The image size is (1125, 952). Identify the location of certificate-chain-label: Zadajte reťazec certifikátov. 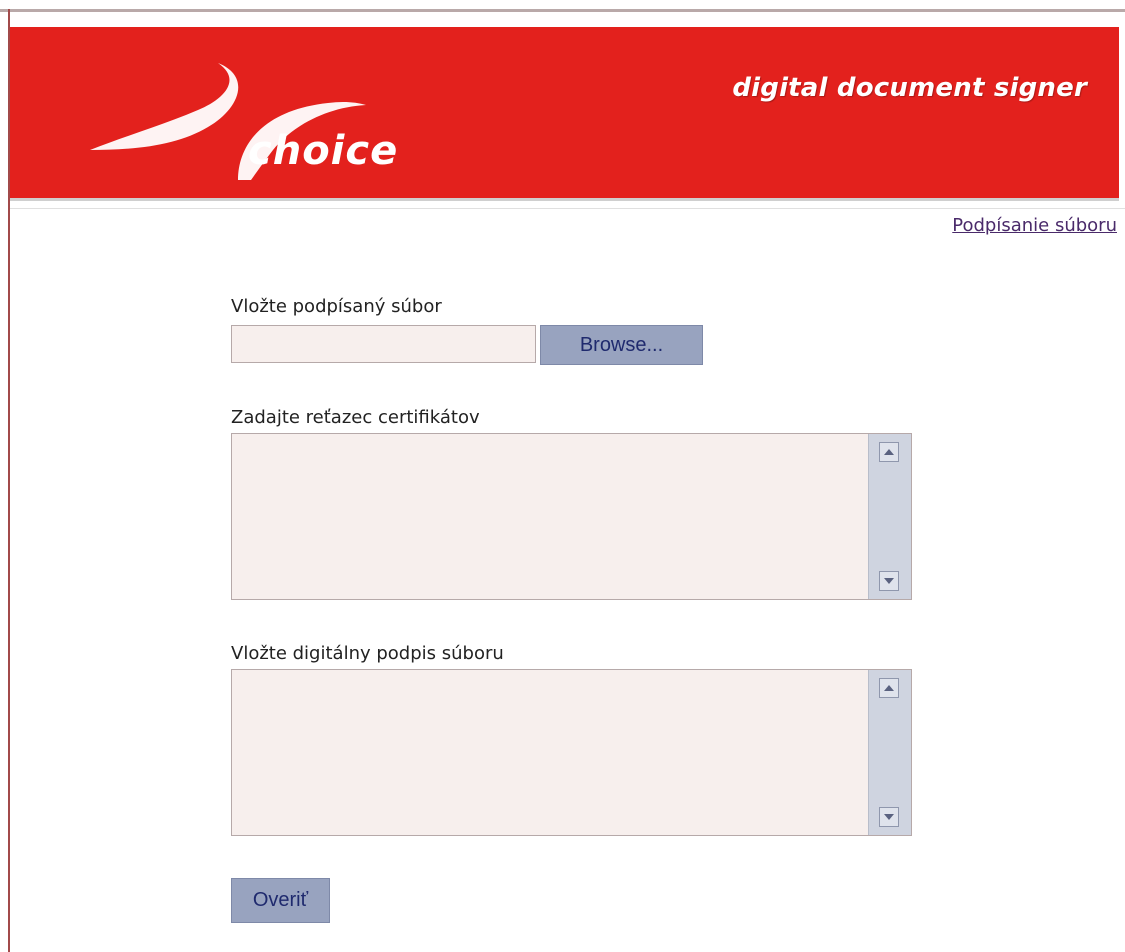
(355, 417).